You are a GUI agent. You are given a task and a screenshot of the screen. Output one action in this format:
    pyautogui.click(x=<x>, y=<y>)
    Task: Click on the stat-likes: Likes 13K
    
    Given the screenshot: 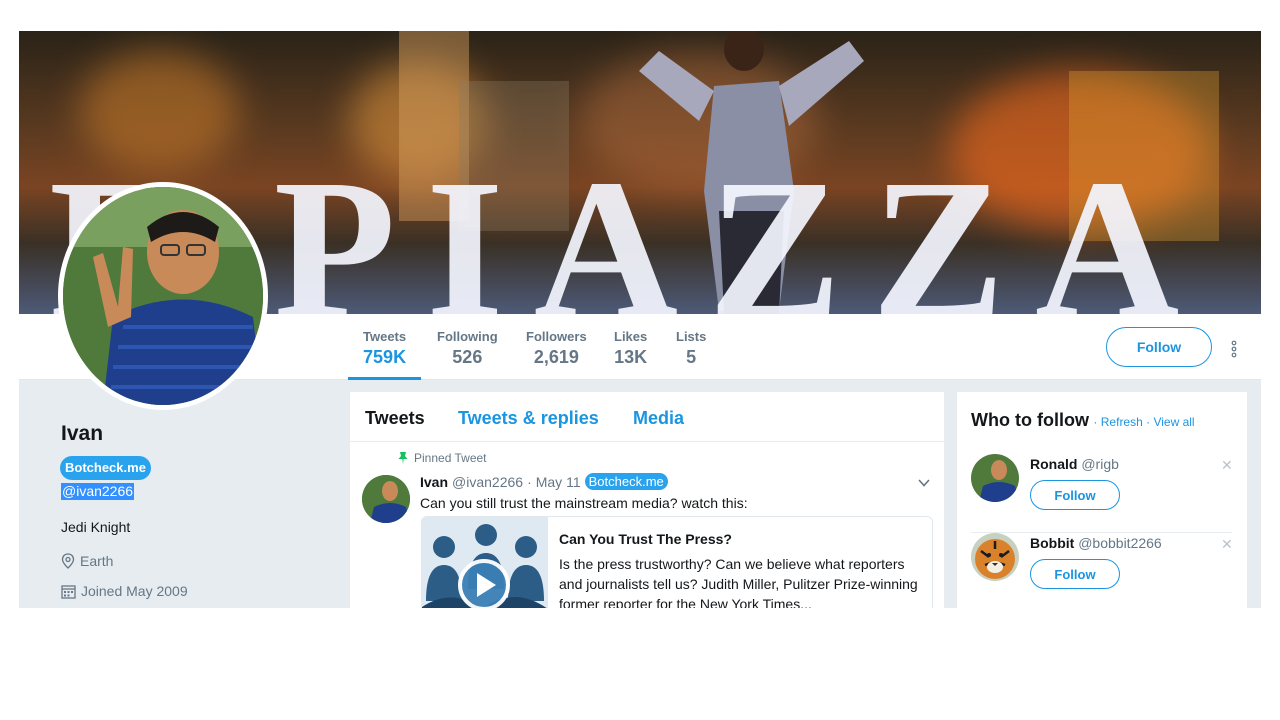 What is the action you would take?
    pyautogui.click(x=630, y=348)
    